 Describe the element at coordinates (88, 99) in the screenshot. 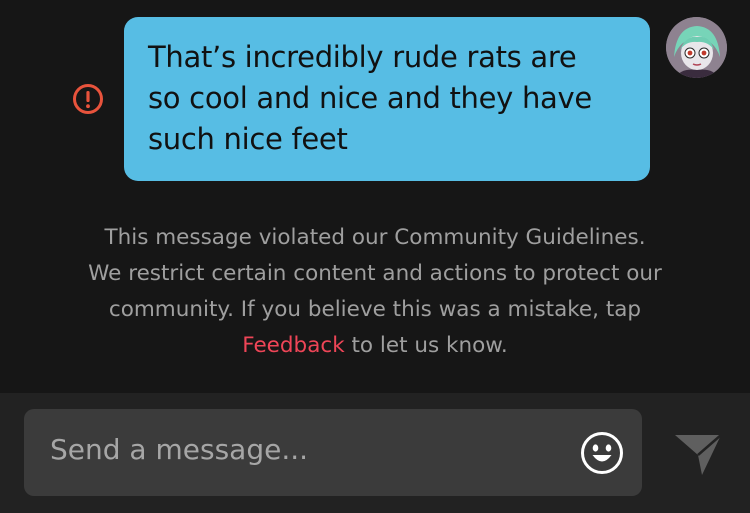

I see `error-icon` at that location.